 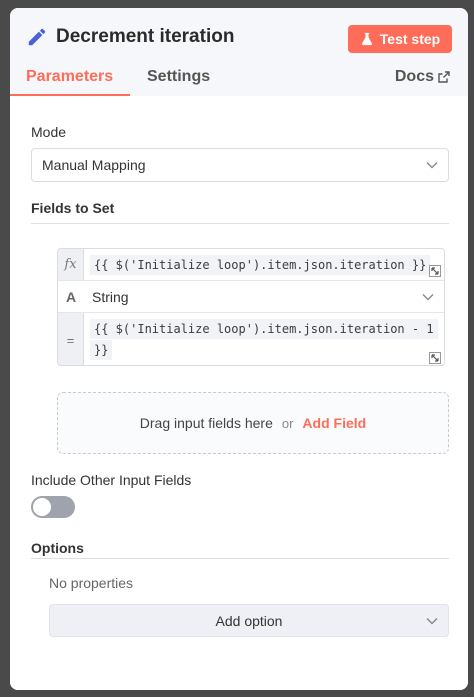 I want to click on no-properties-text: No properties, so click(x=91, y=583).